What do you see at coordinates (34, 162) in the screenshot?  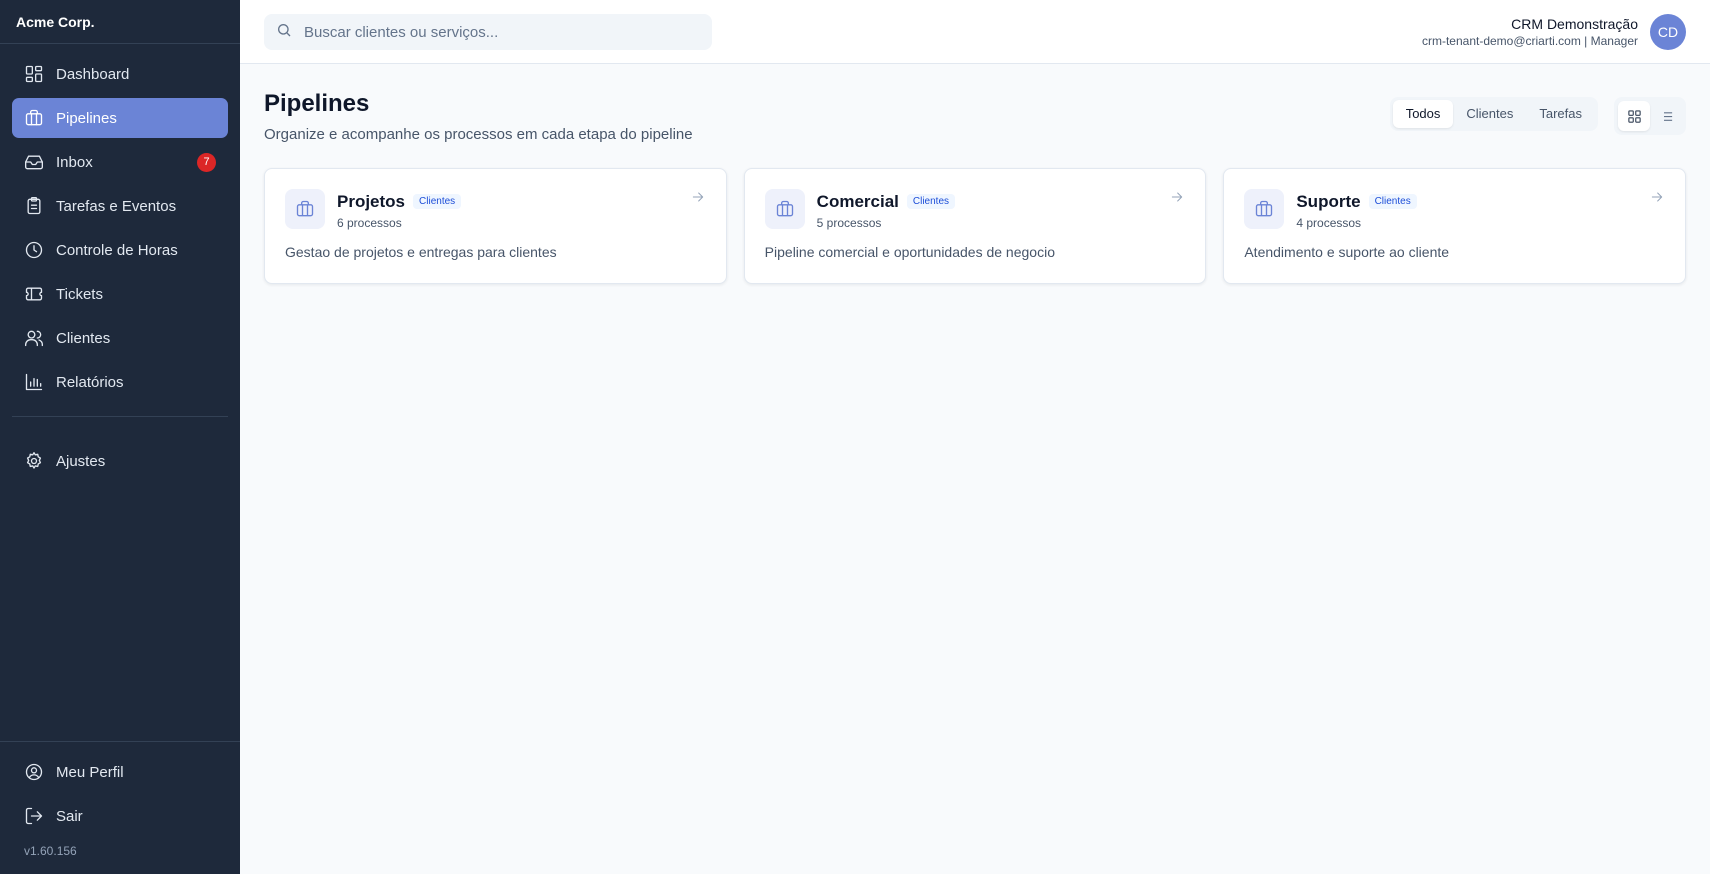 I see `inbox-icon` at bounding box center [34, 162].